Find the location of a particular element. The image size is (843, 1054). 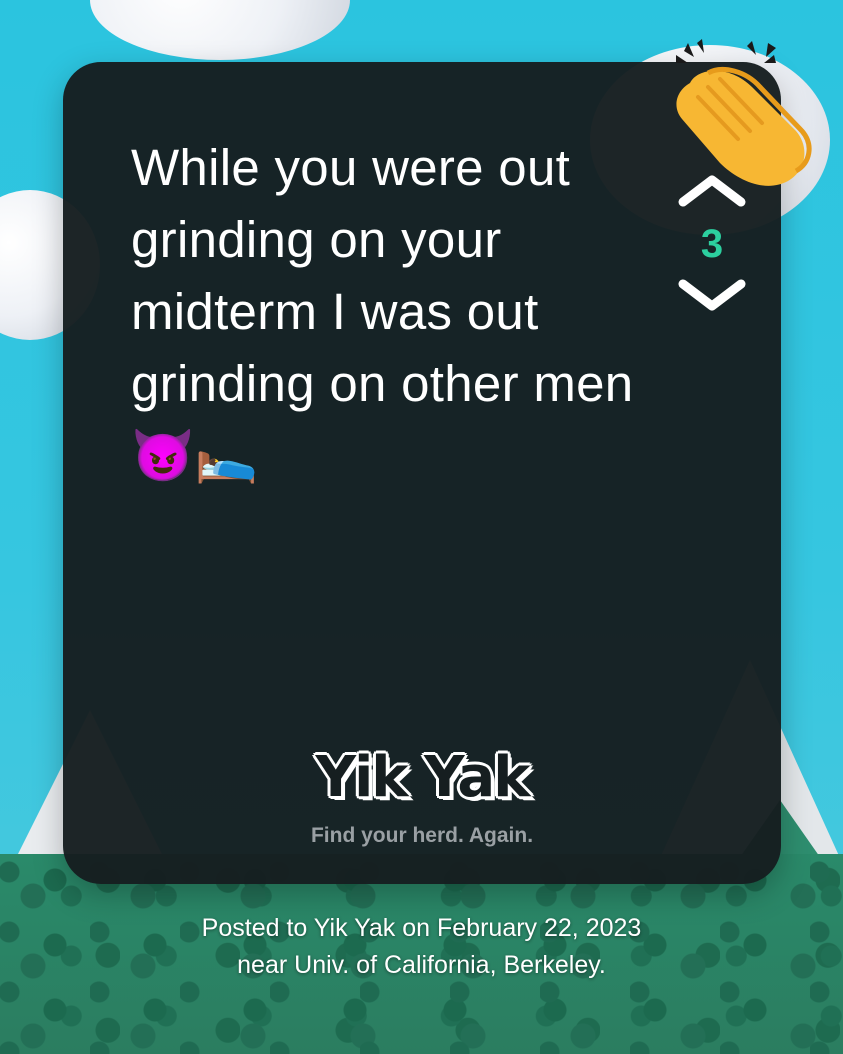

brand-block: Yik Yak Find your herd. Again. is located at coordinates (422, 796).